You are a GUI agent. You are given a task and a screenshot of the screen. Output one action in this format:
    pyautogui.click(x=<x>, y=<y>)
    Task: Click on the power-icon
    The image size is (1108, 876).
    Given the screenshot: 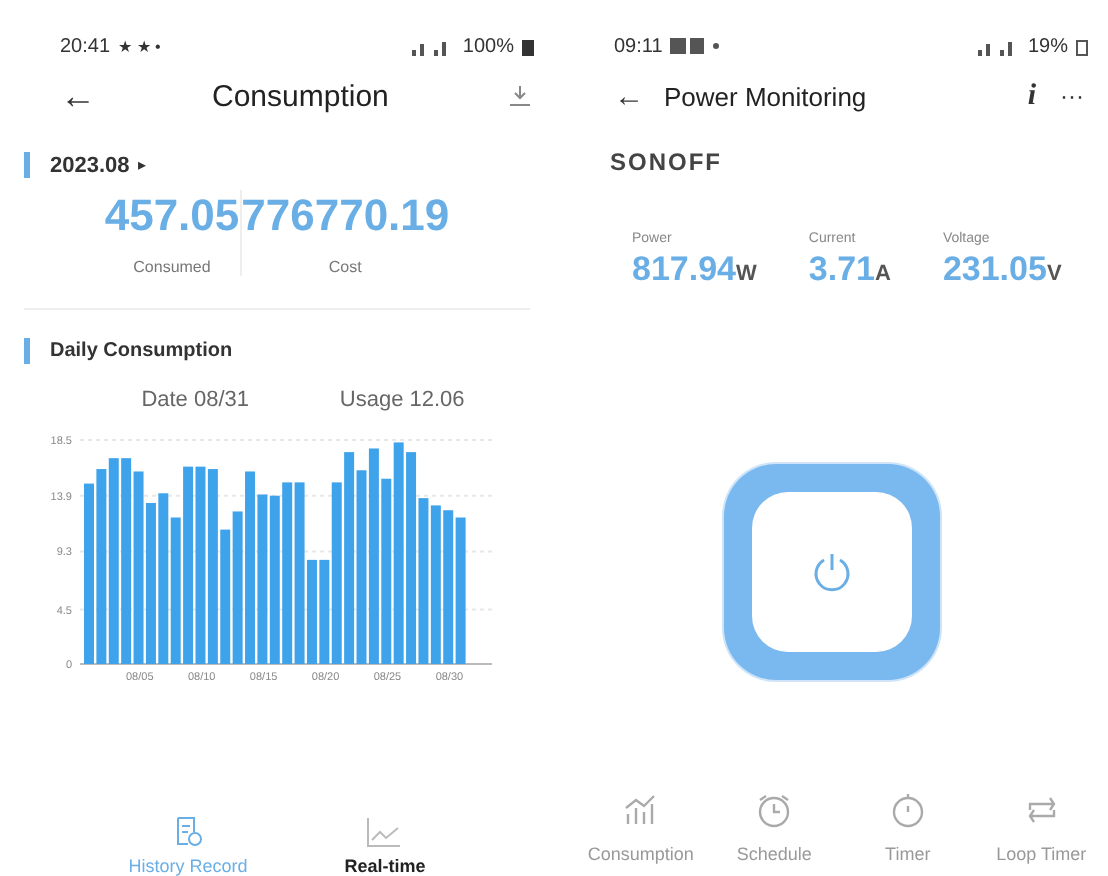 What is the action you would take?
    pyautogui.click(x=831, y=571)
    